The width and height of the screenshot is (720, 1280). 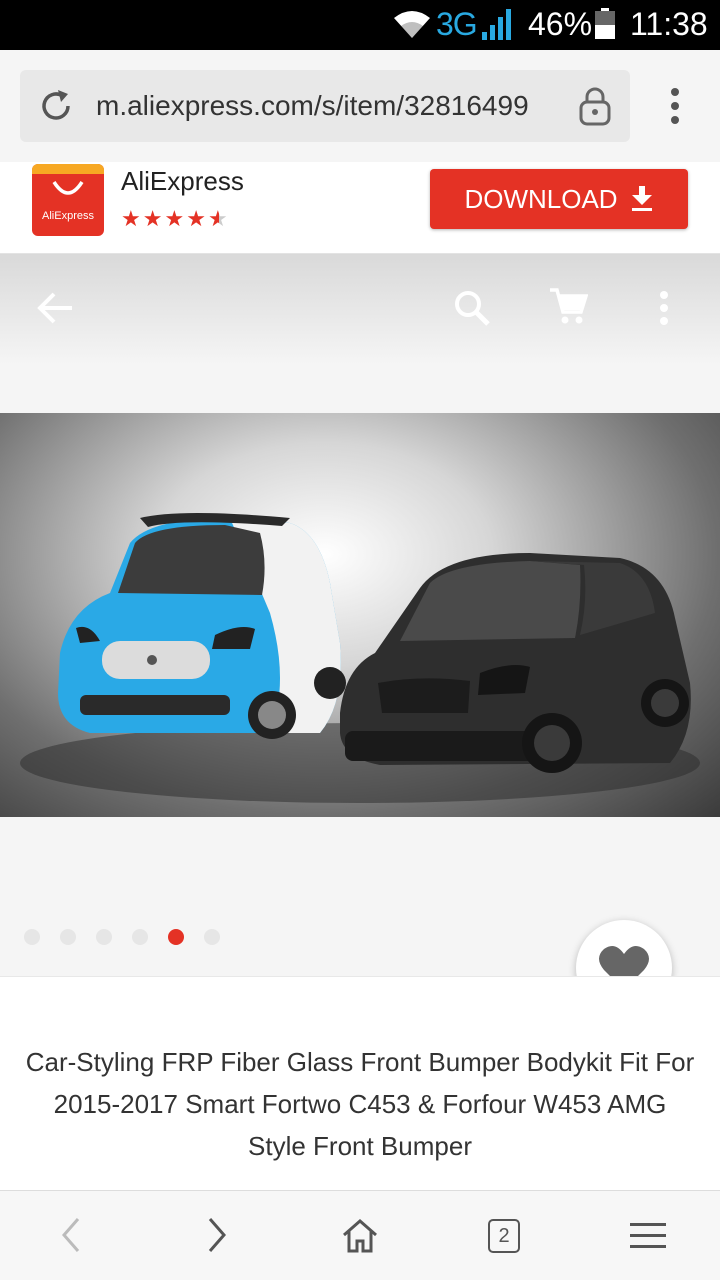 I want to click on home-icon, so click(x=360, y=1235).